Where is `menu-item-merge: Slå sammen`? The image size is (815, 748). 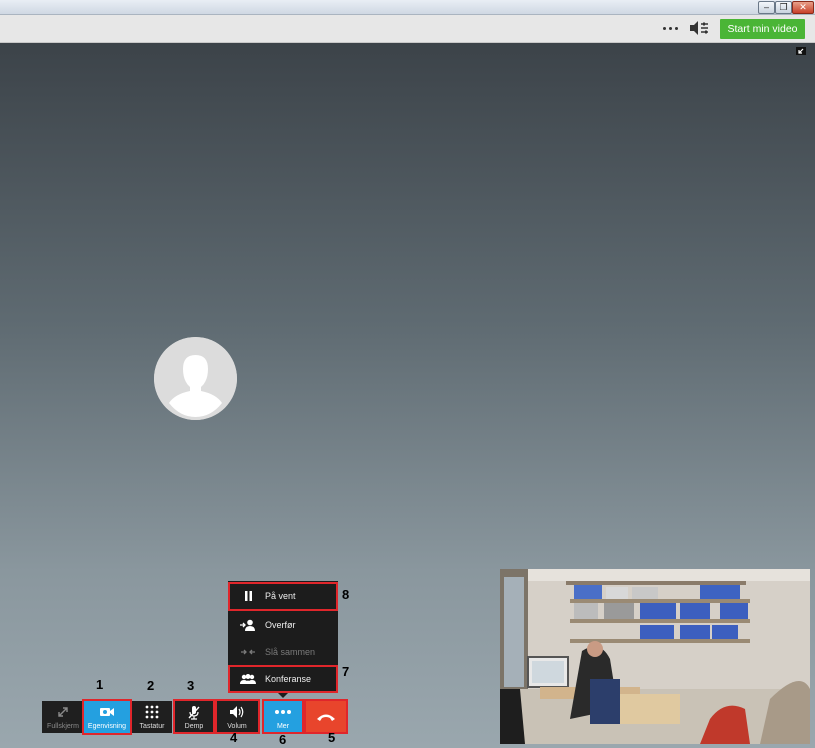 menu-item-merge: Slå sammen is located at coordinates (283, 652).